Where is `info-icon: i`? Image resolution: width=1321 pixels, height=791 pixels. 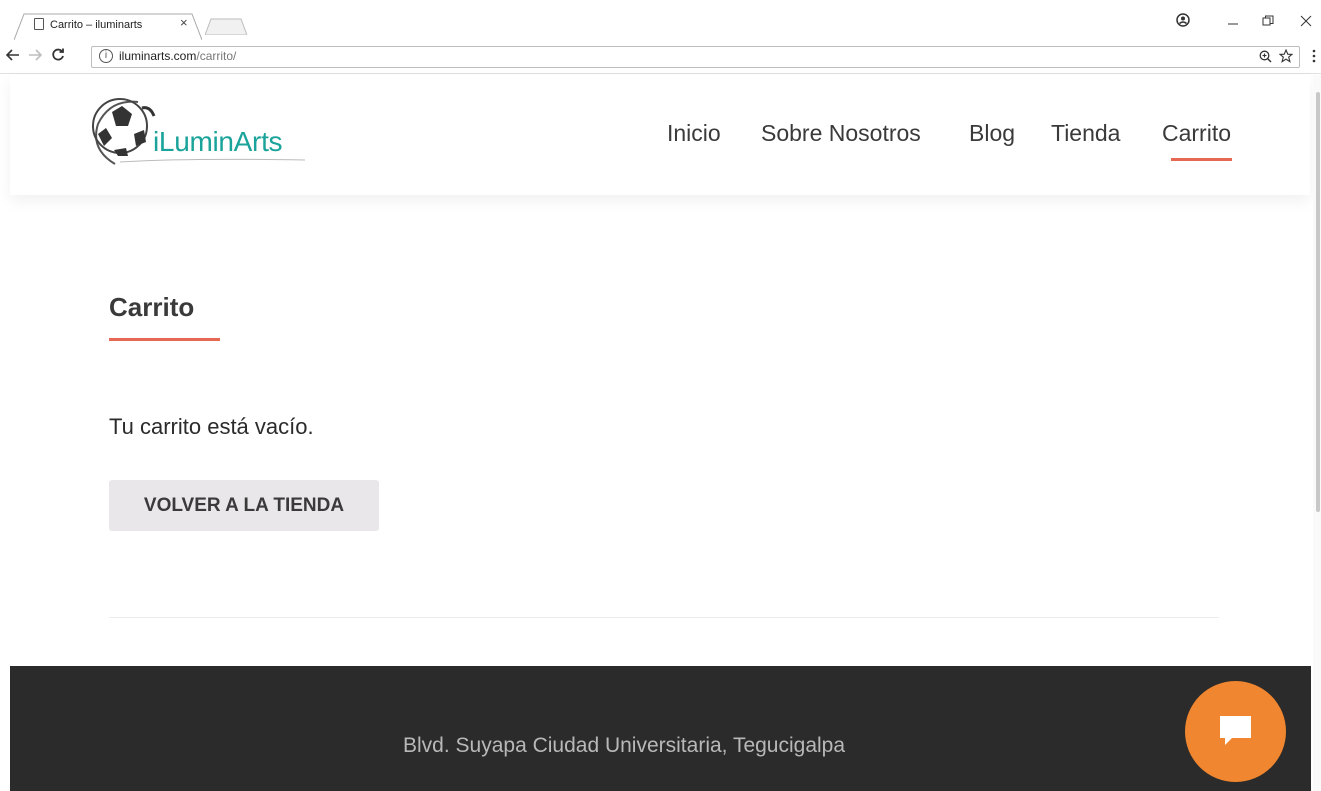 info-icon: i is located at coordinates (106, 56).